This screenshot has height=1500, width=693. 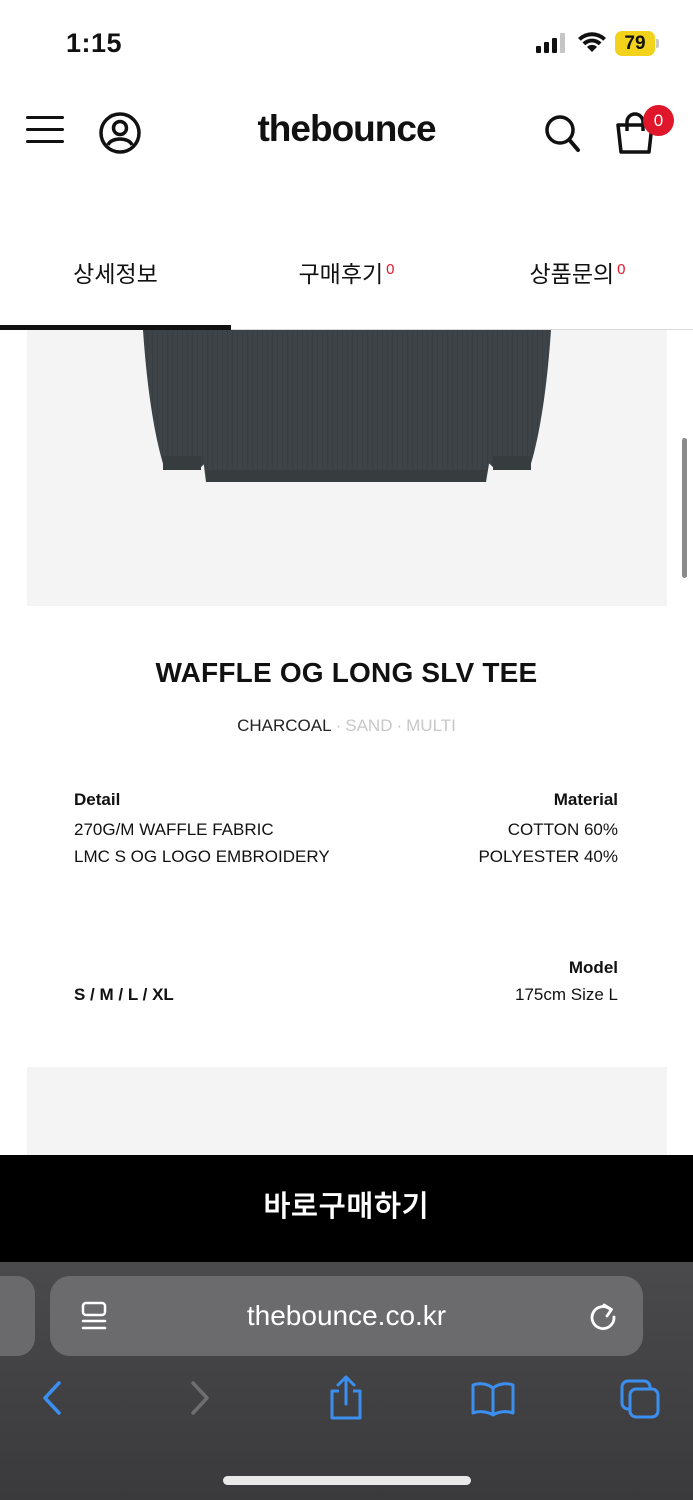 I want to click on search-icon, so click(x=562, y=133).